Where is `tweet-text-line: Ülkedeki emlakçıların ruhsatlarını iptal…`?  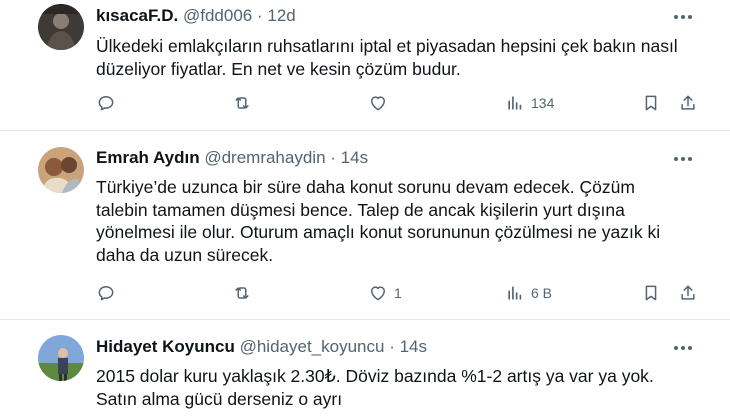
tweet-text-line: Ülkedeki emlakçıların ruhsatlarını iptal… is located at coordinates (387, 46).